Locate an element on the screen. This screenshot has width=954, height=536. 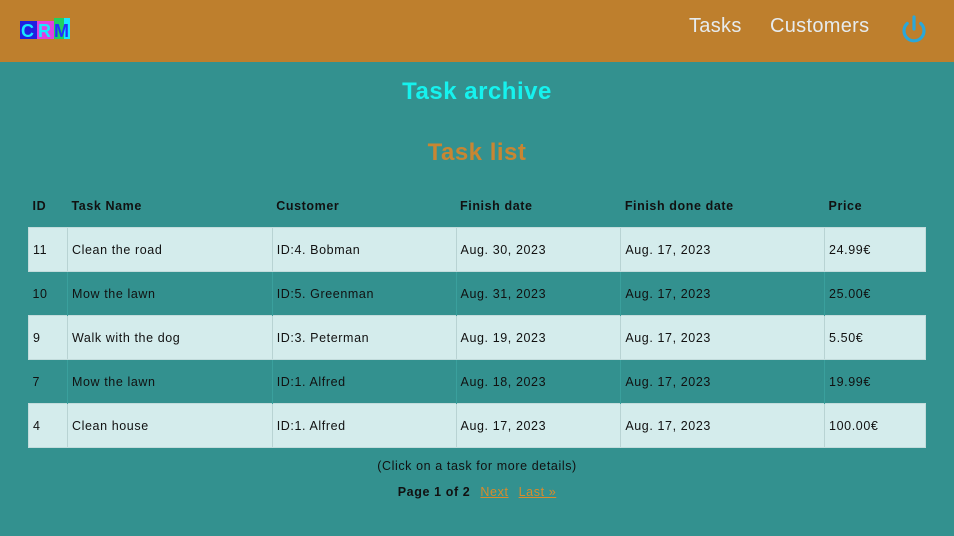
details-hint: (Click on a task for more details) is located at coordinates (477, 466).